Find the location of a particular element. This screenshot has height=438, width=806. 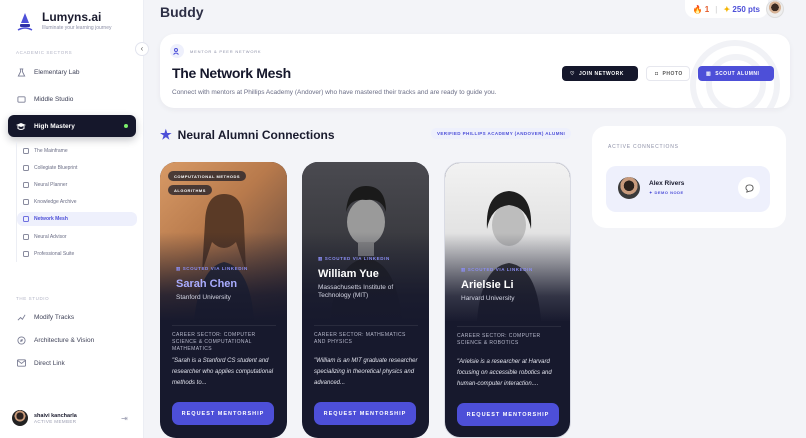

sidebar-subitem-label: Neural Advisor is located at coordinates (50, 237).